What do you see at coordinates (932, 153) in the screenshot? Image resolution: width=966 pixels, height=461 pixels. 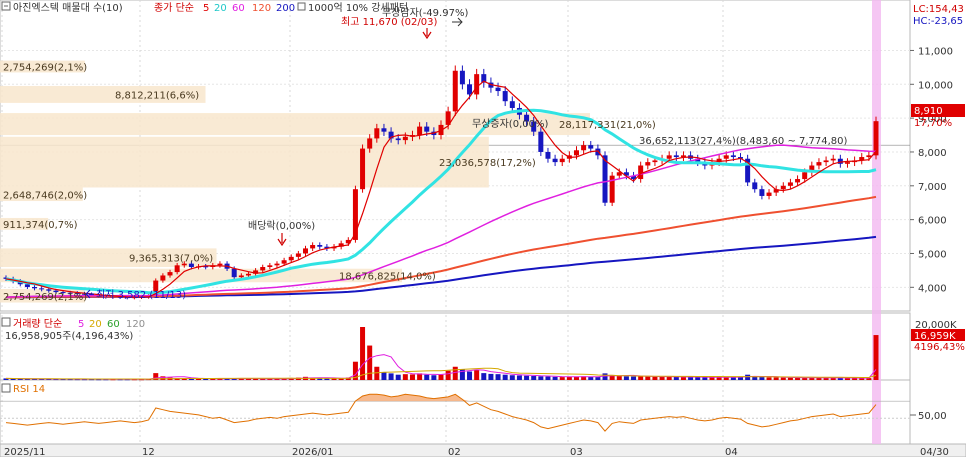 I see `y-tick-label: 8,000` at bounding box center [932, 153].